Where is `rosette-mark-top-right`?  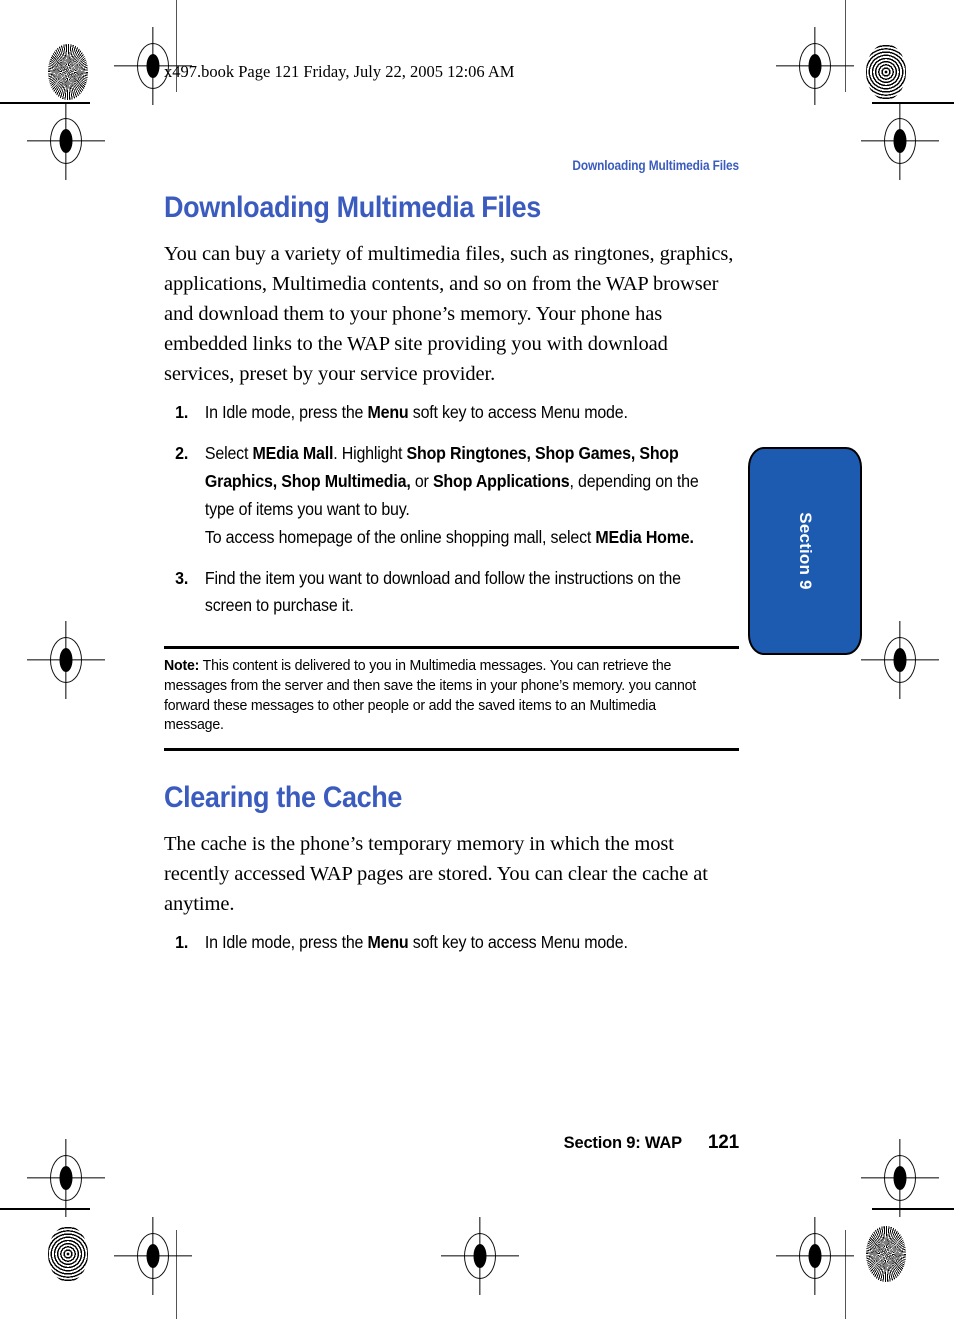
rosette-mark-top-right is located at coordinates (886, 72).